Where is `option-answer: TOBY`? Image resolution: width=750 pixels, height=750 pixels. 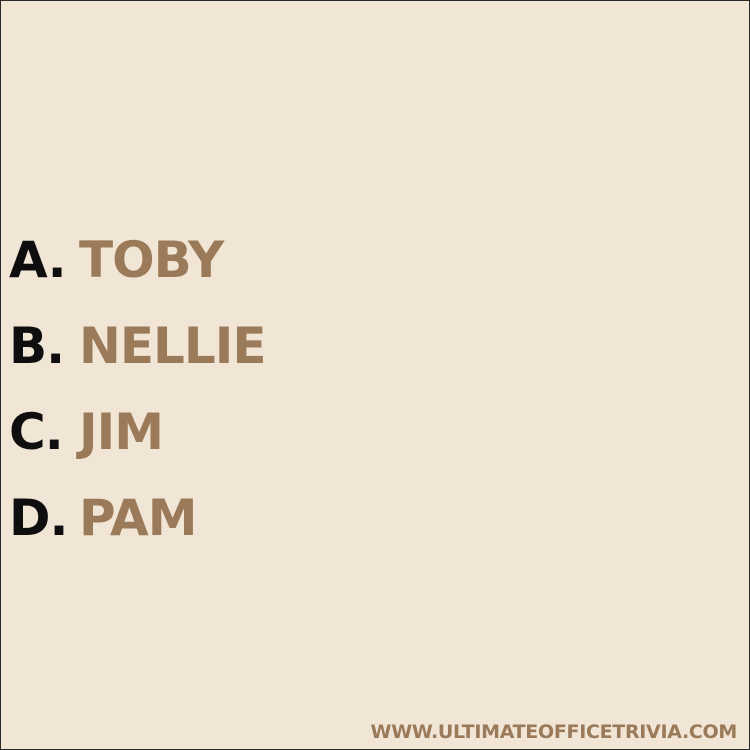
option-answer: TOBY is located at coordinates (151, 260).